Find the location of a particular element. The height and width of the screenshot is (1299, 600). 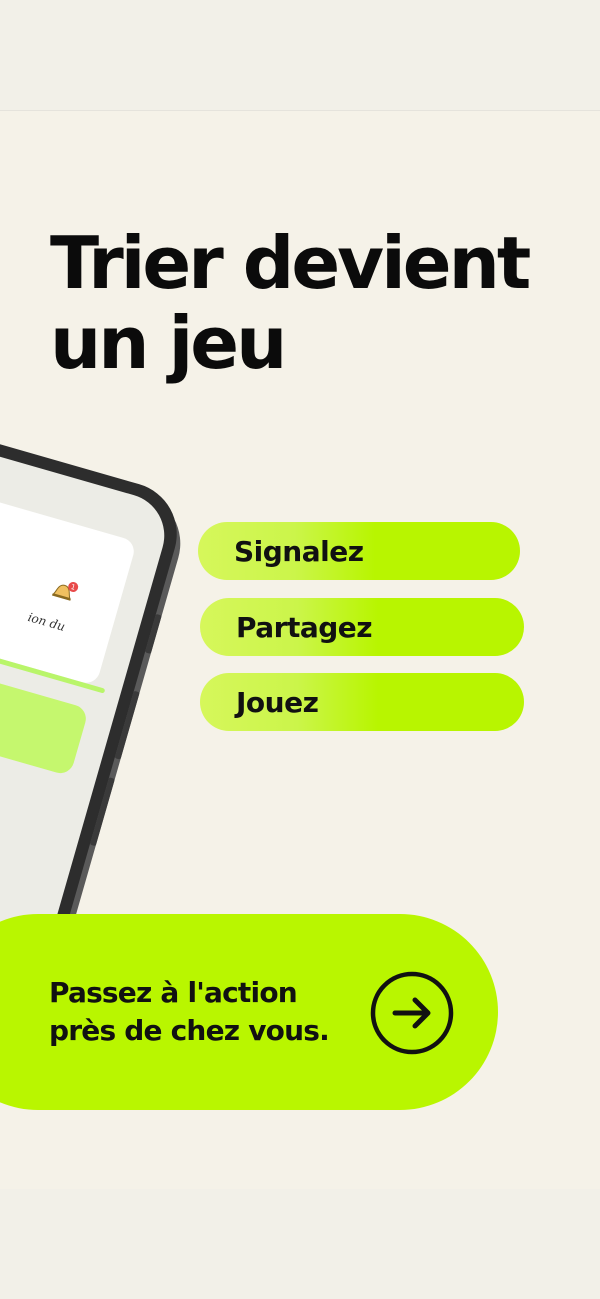

headline-line-1: Trier devient is located at coordinates (290, 263).